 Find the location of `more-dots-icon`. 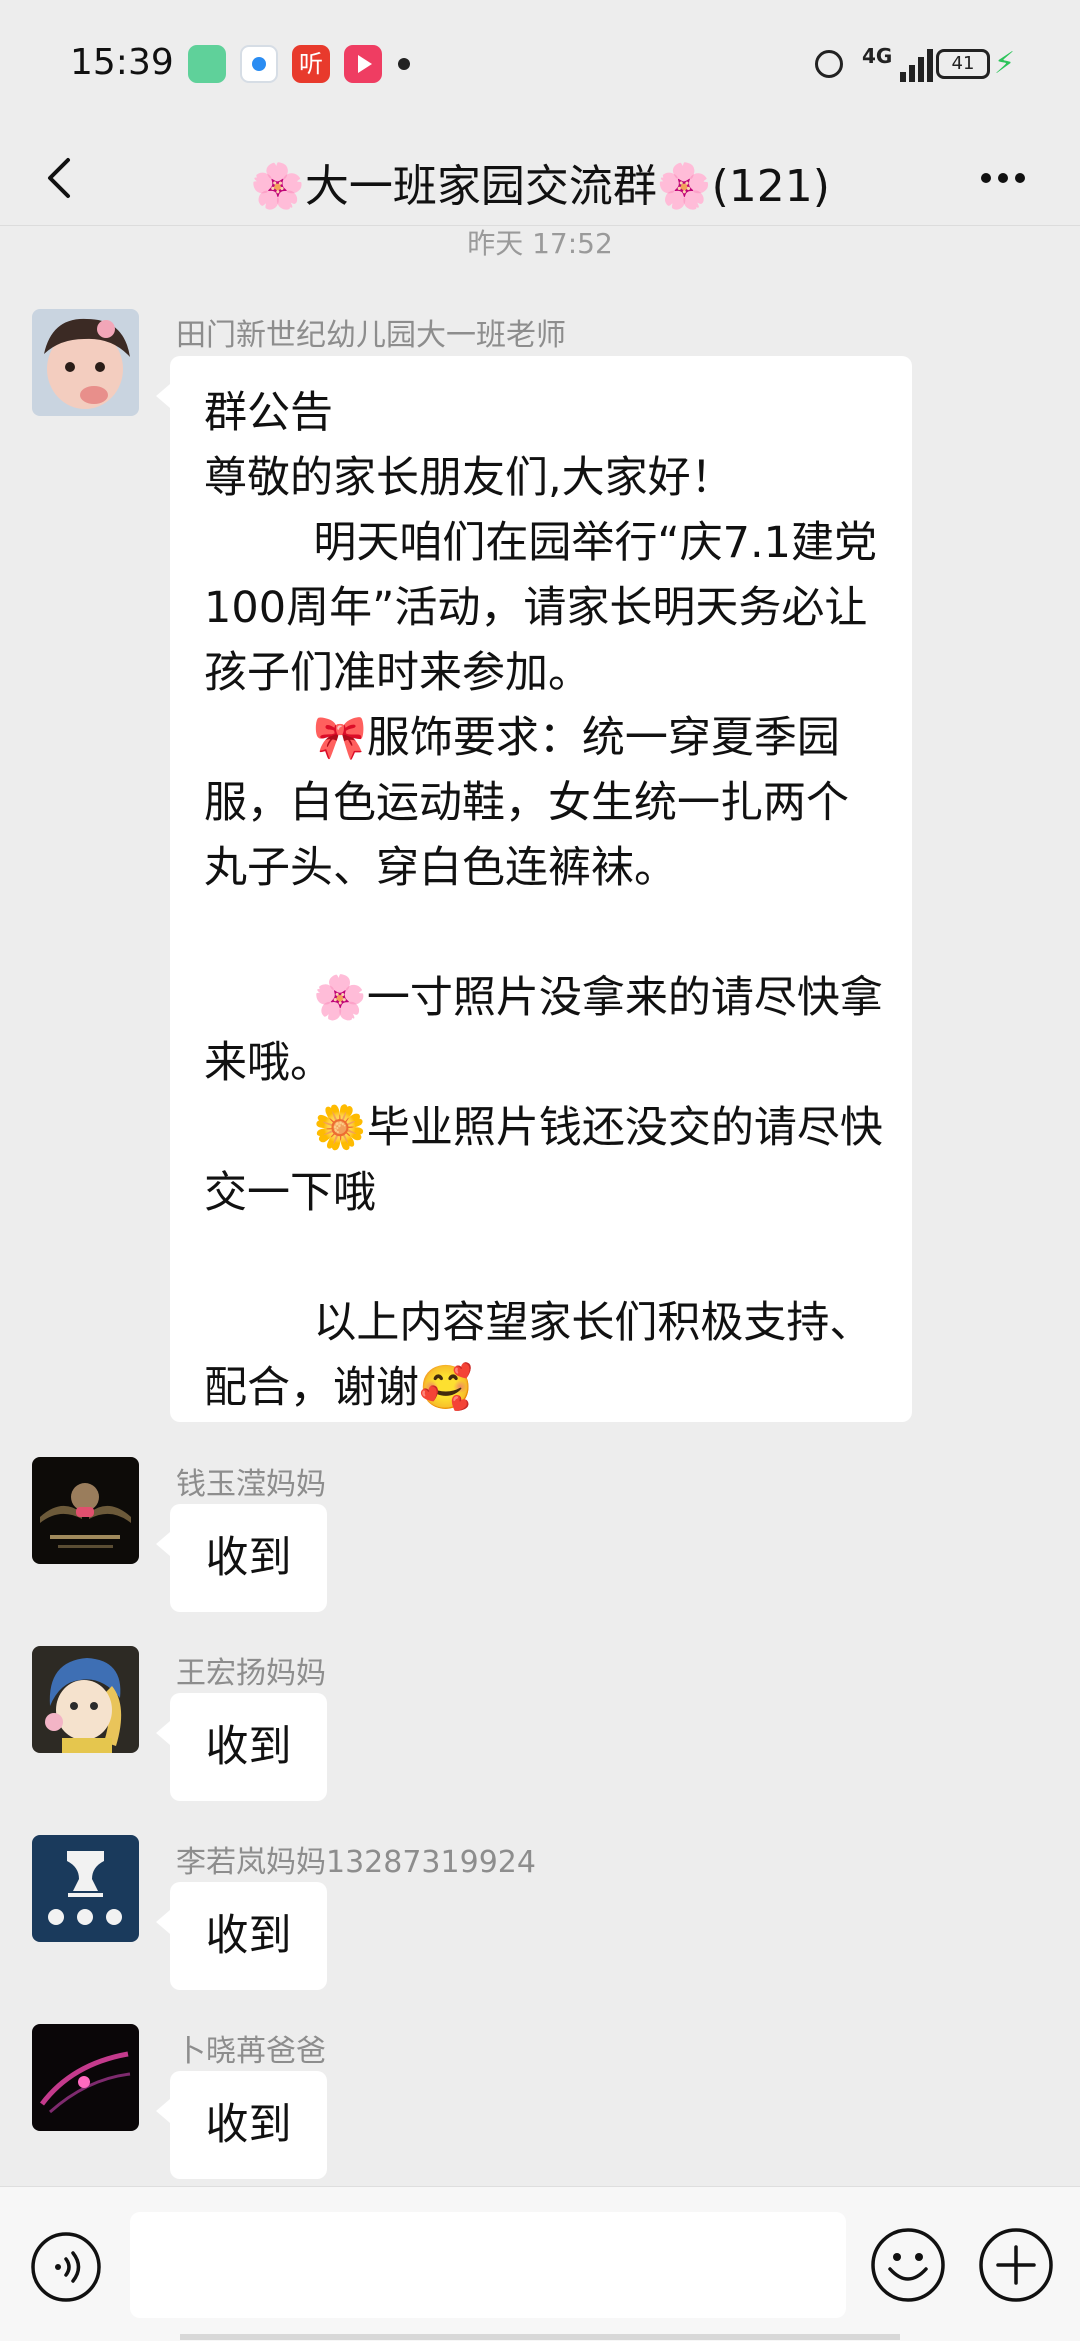

more-dots-icon is located at coordinates (1003, 178).